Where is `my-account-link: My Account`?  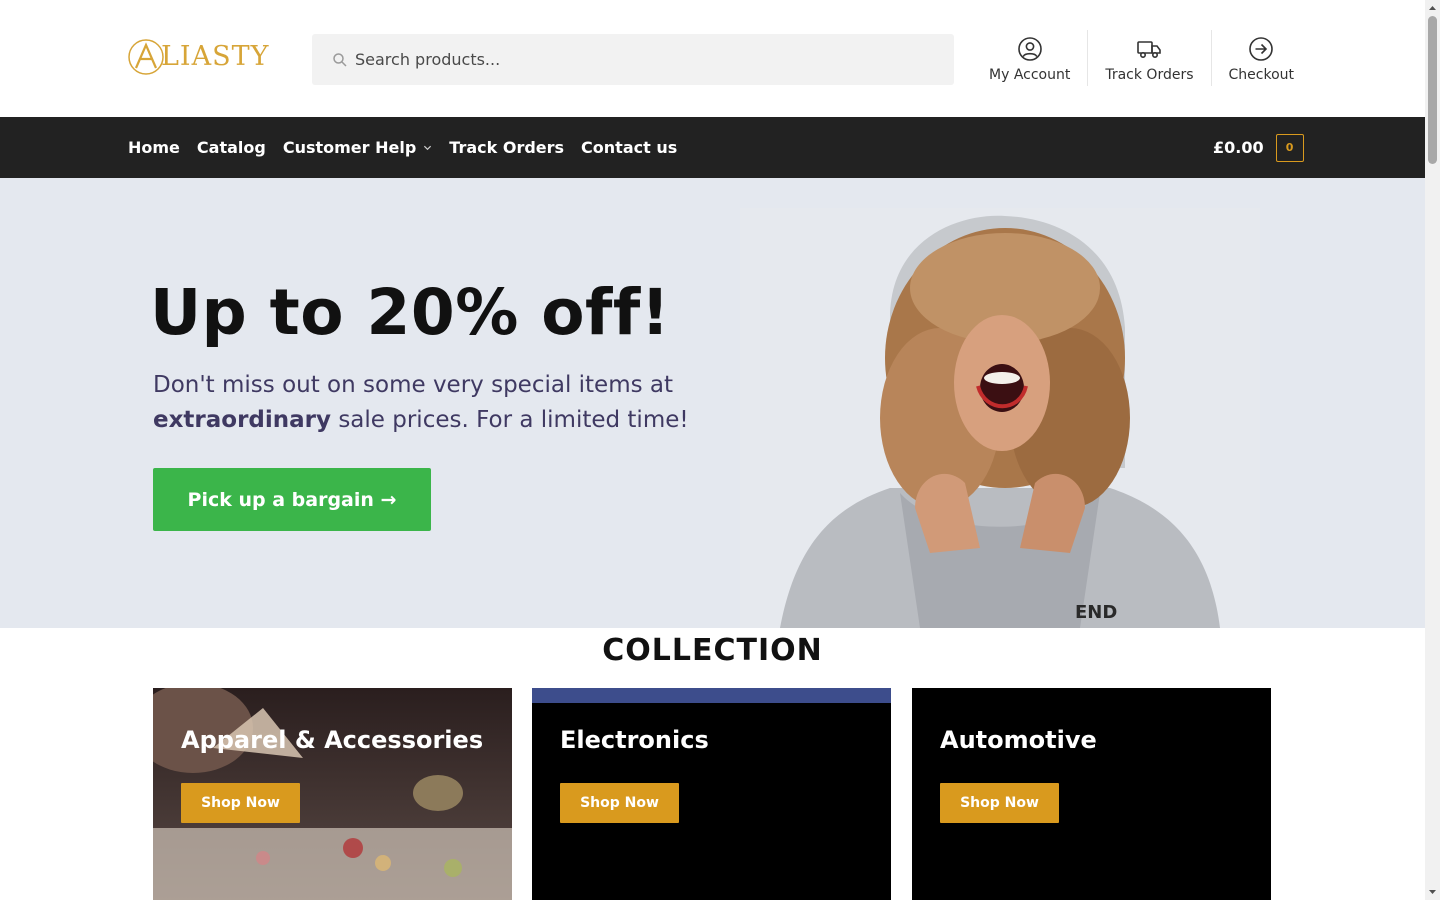 my-account-link: My Account is located at coordinates (1029, 58).